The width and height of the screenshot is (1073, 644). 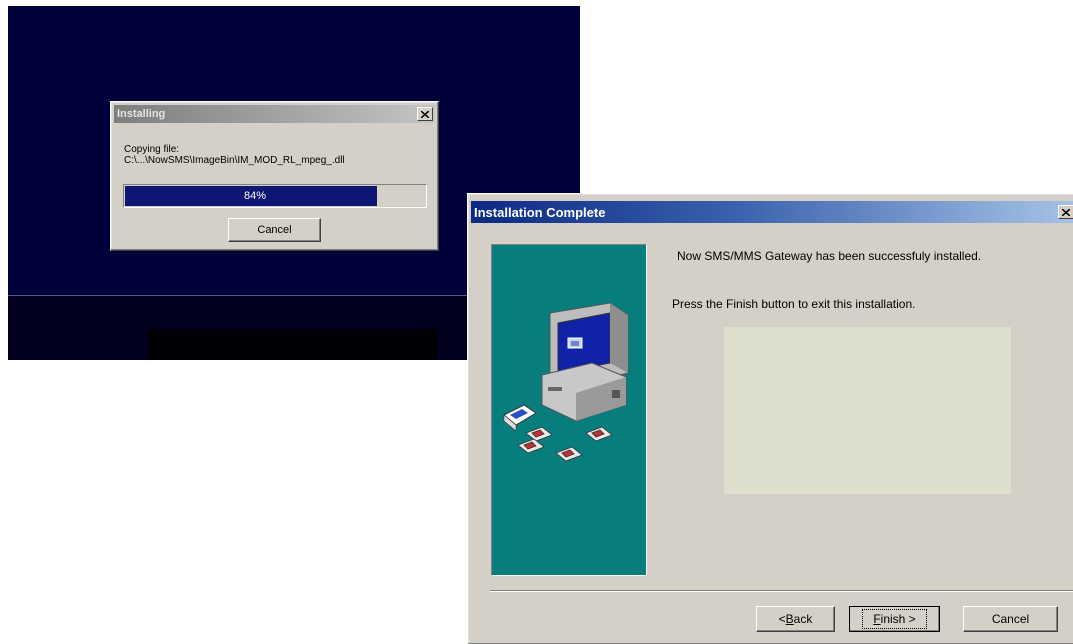 What do you see at coordinates (877, 619) in the screenshot?
I see `finish-button-mnemonic: F` at bounding box center [877, 619].